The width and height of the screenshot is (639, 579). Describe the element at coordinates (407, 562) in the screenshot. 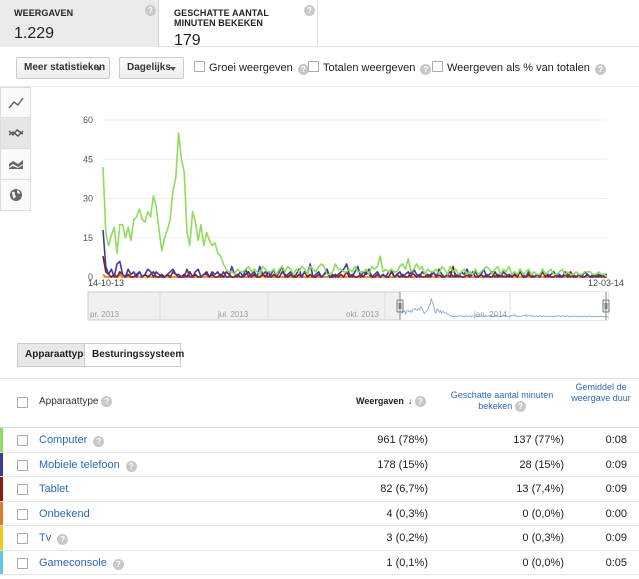

I see `row-views: 1 (0,1%)` at that location.